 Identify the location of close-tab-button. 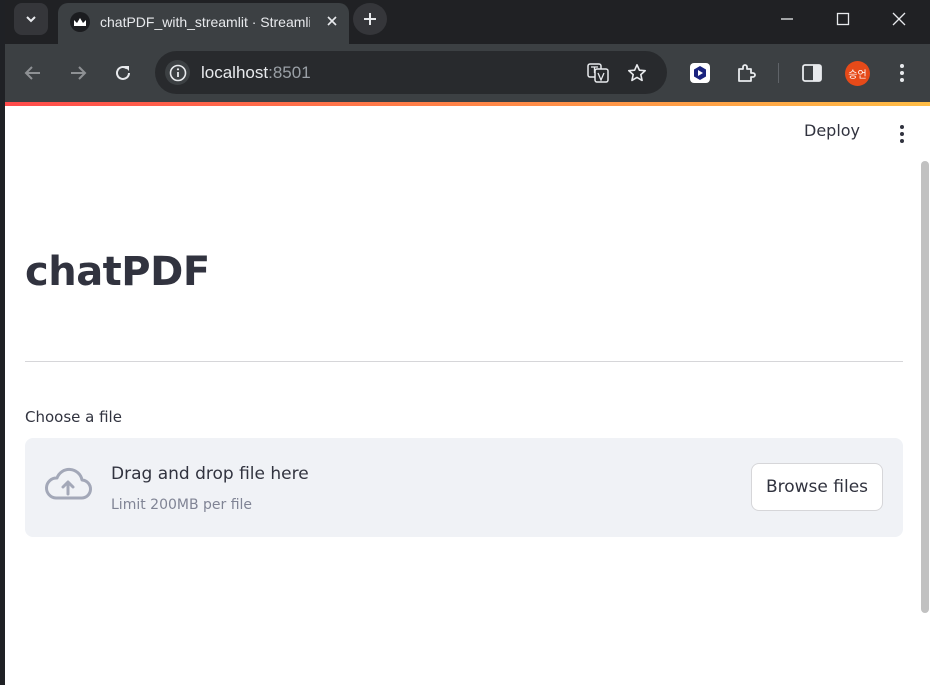
(332, 21).